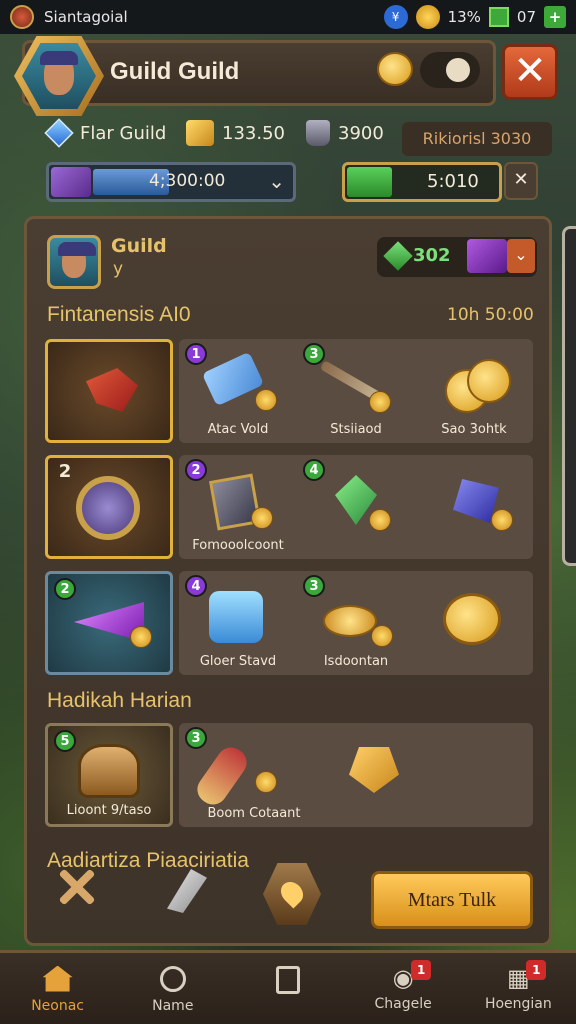 Image resolution: width=576 pixels, height=1024 pixels. I want to click on shop-item: 2 Fomooolcoont, so click(238, 507).